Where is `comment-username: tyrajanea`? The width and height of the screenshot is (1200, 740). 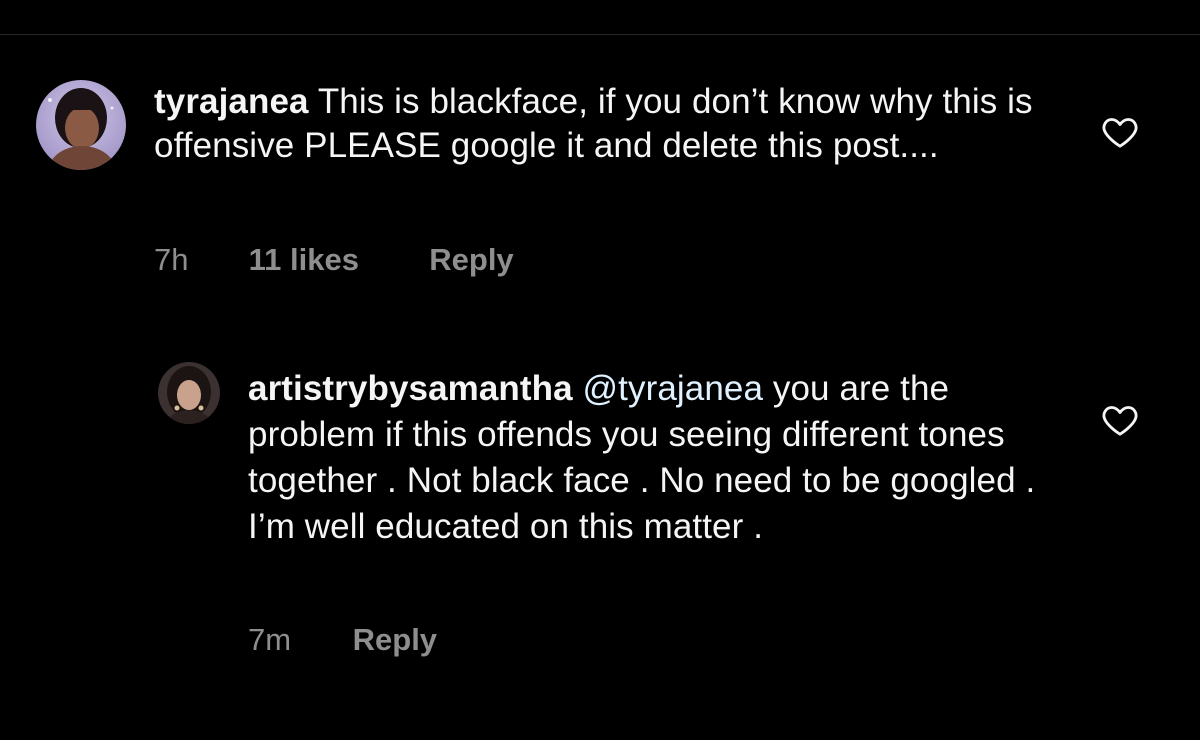
comment-username: tyrajanea is located at coordinates (231, 101).